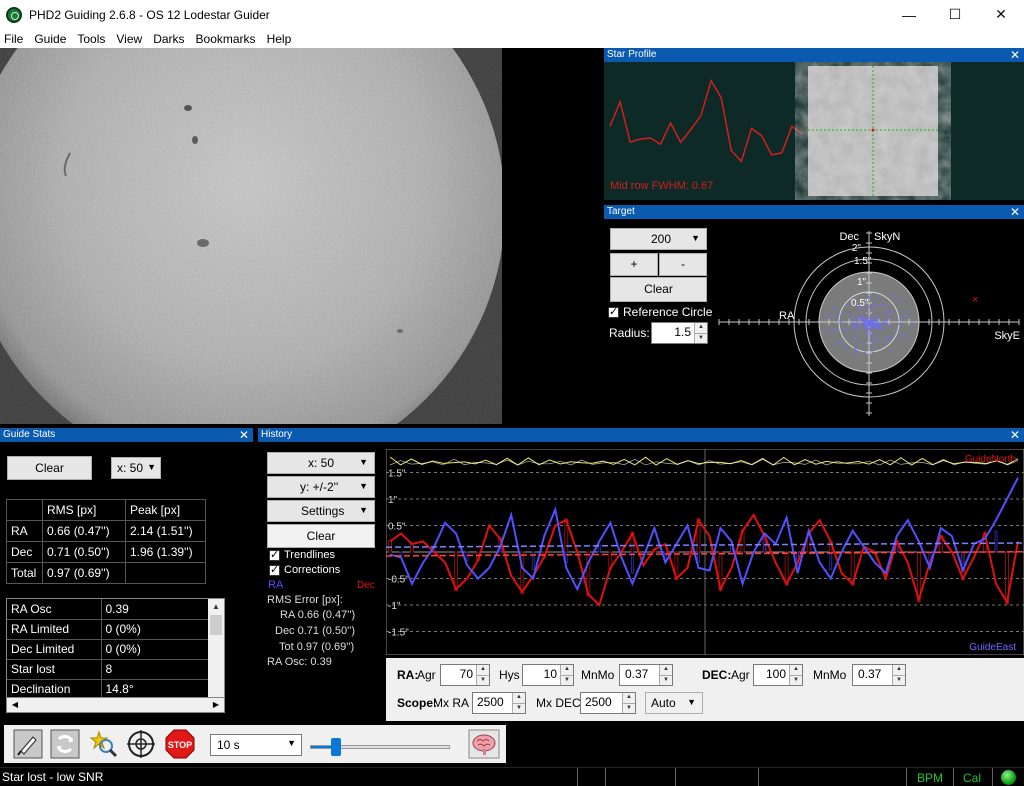  I want to click on menu-guide: Guide, so click(51, 39).